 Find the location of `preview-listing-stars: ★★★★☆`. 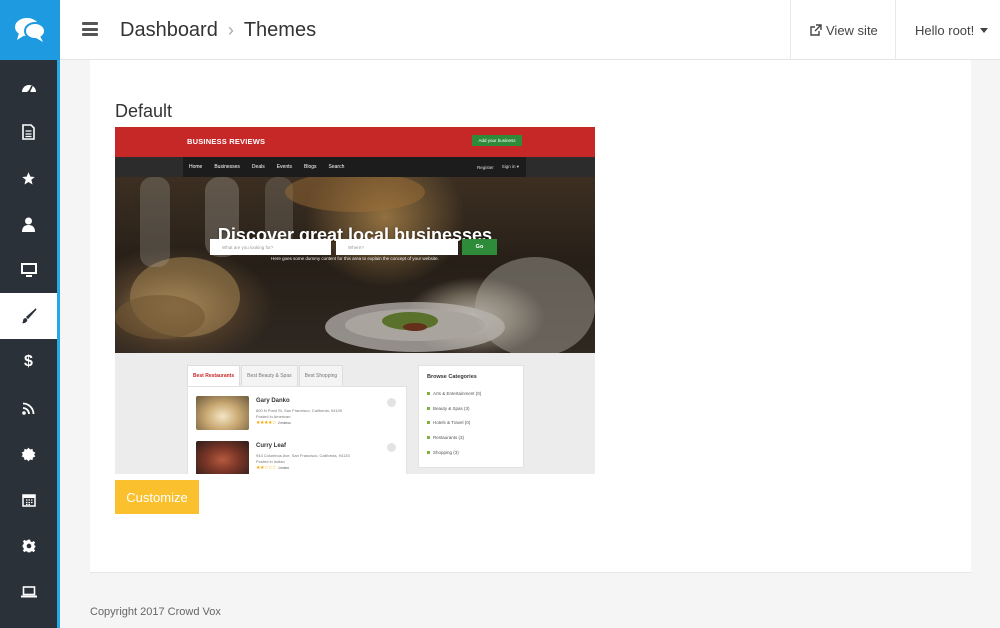

preview-listing-stars: ★★★★☆ is located at coordinates (266, 423).